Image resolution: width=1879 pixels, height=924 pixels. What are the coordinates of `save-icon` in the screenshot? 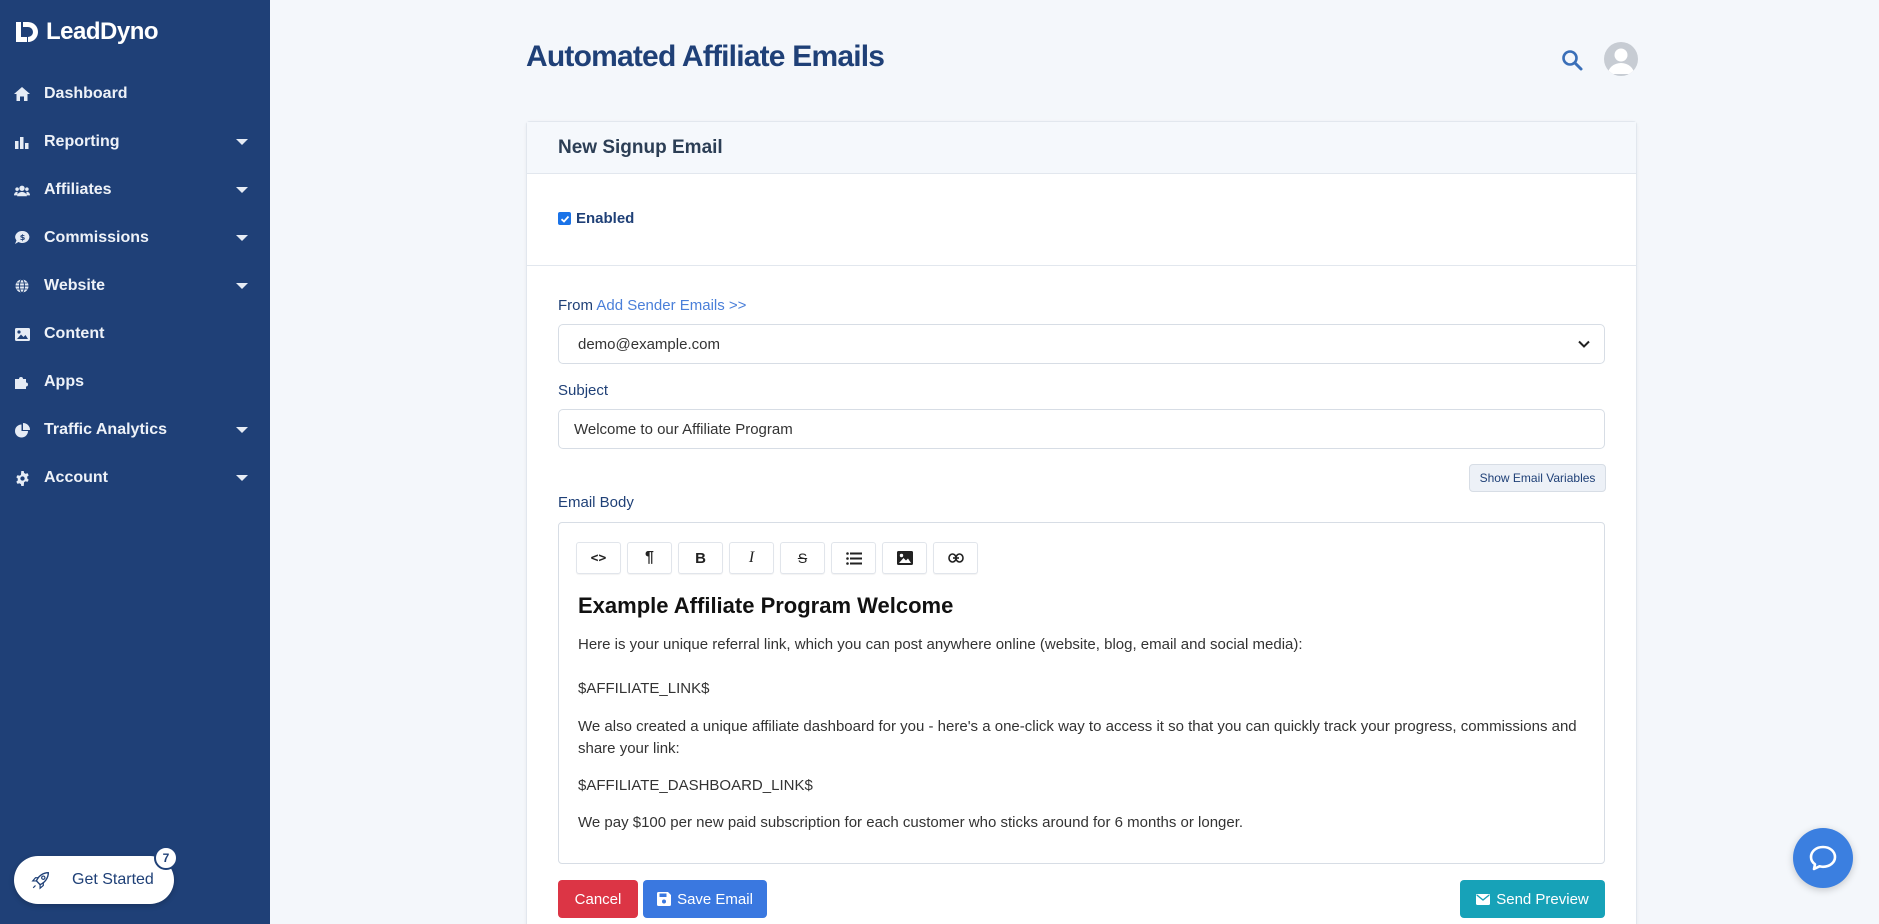 It's located at (664, 899).